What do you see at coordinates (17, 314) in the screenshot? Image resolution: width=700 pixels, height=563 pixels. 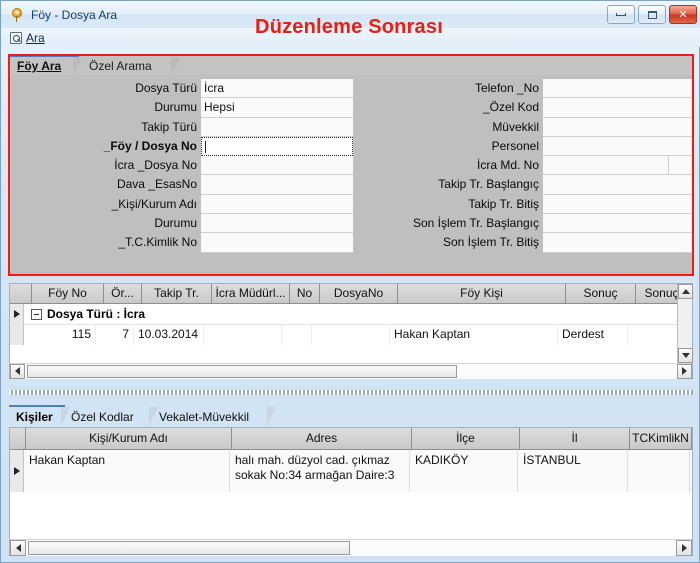 I see `row-indicator` at bounding box center [17, 314].